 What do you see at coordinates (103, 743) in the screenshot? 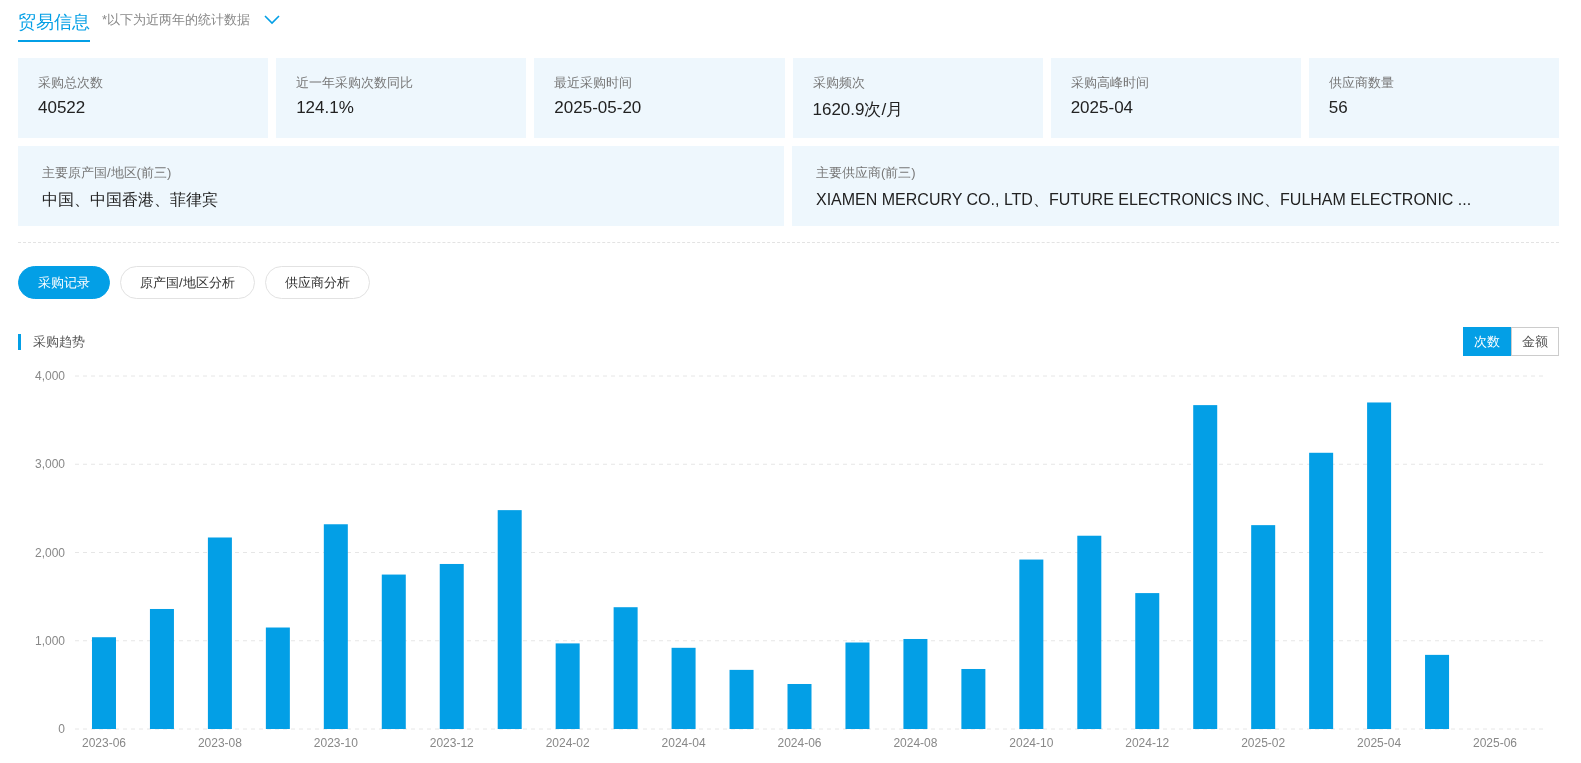
I see `x-axis-label: 2023-06` at bounding box center [103, 743].